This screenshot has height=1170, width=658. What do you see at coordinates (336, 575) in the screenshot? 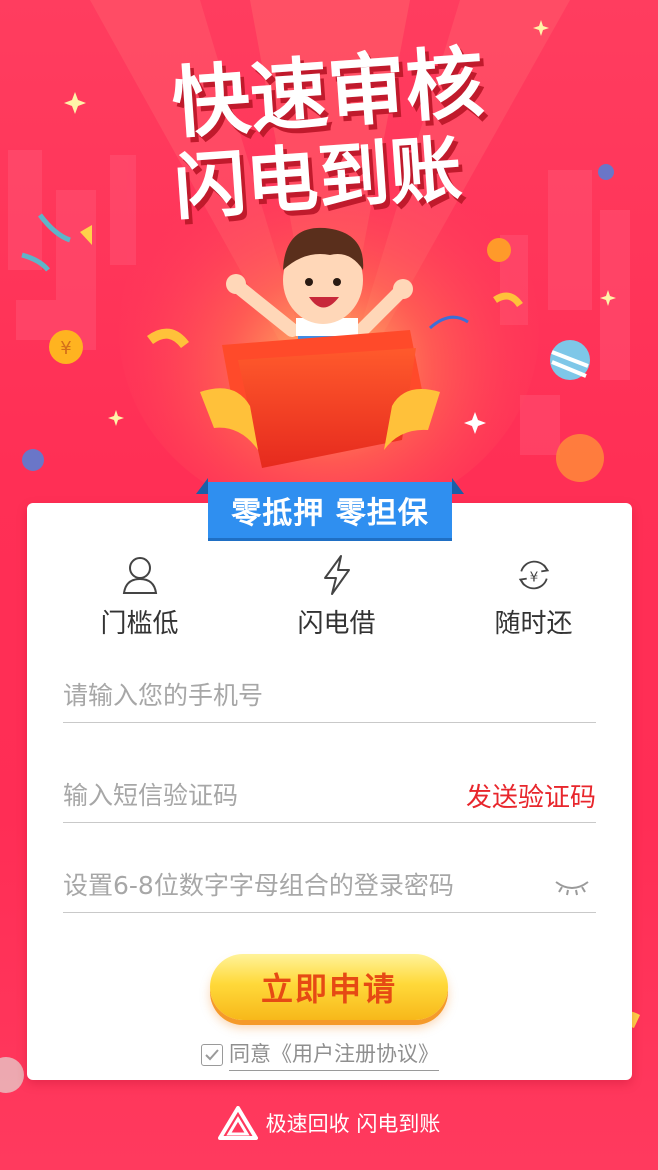
I see `lightning-icon` at bounding box center [336, 575].